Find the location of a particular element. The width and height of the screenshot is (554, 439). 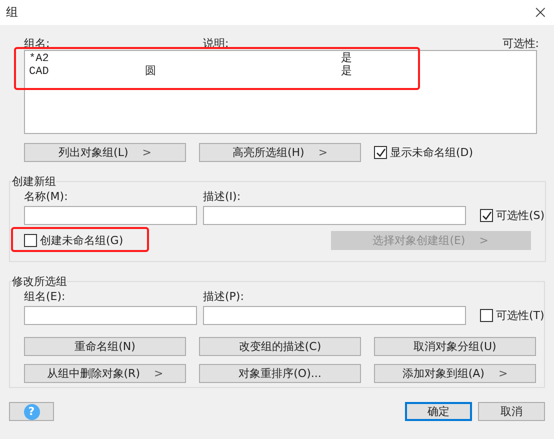

help-icon: ? is located at coordinates (32, 412).